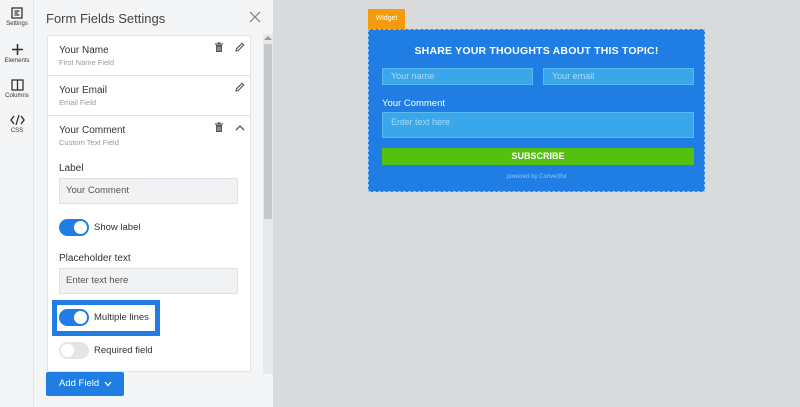 This screenshot has height=407, width=800. Describe the element at coordinates (536, 177) in the screenshot. I see `powered-by: powered by Convertful` at that location.